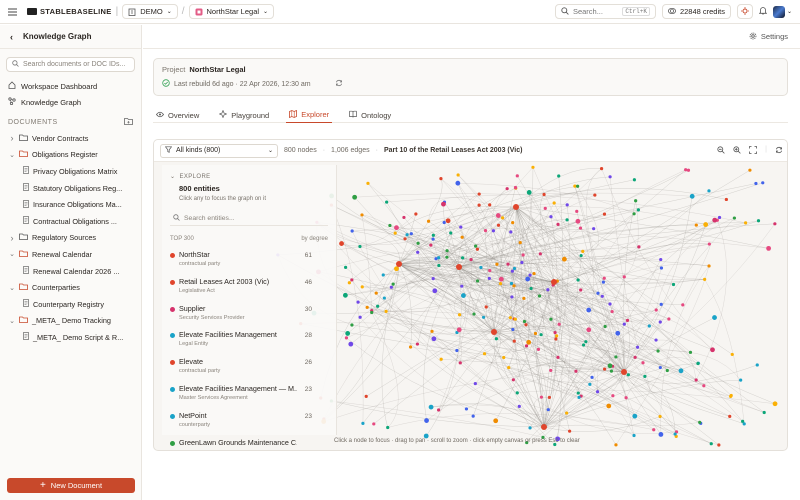 This screenshot has height=500, width=800. I want to click on entity-list-item: NetPoint counterparty 23, so click(249, 420).